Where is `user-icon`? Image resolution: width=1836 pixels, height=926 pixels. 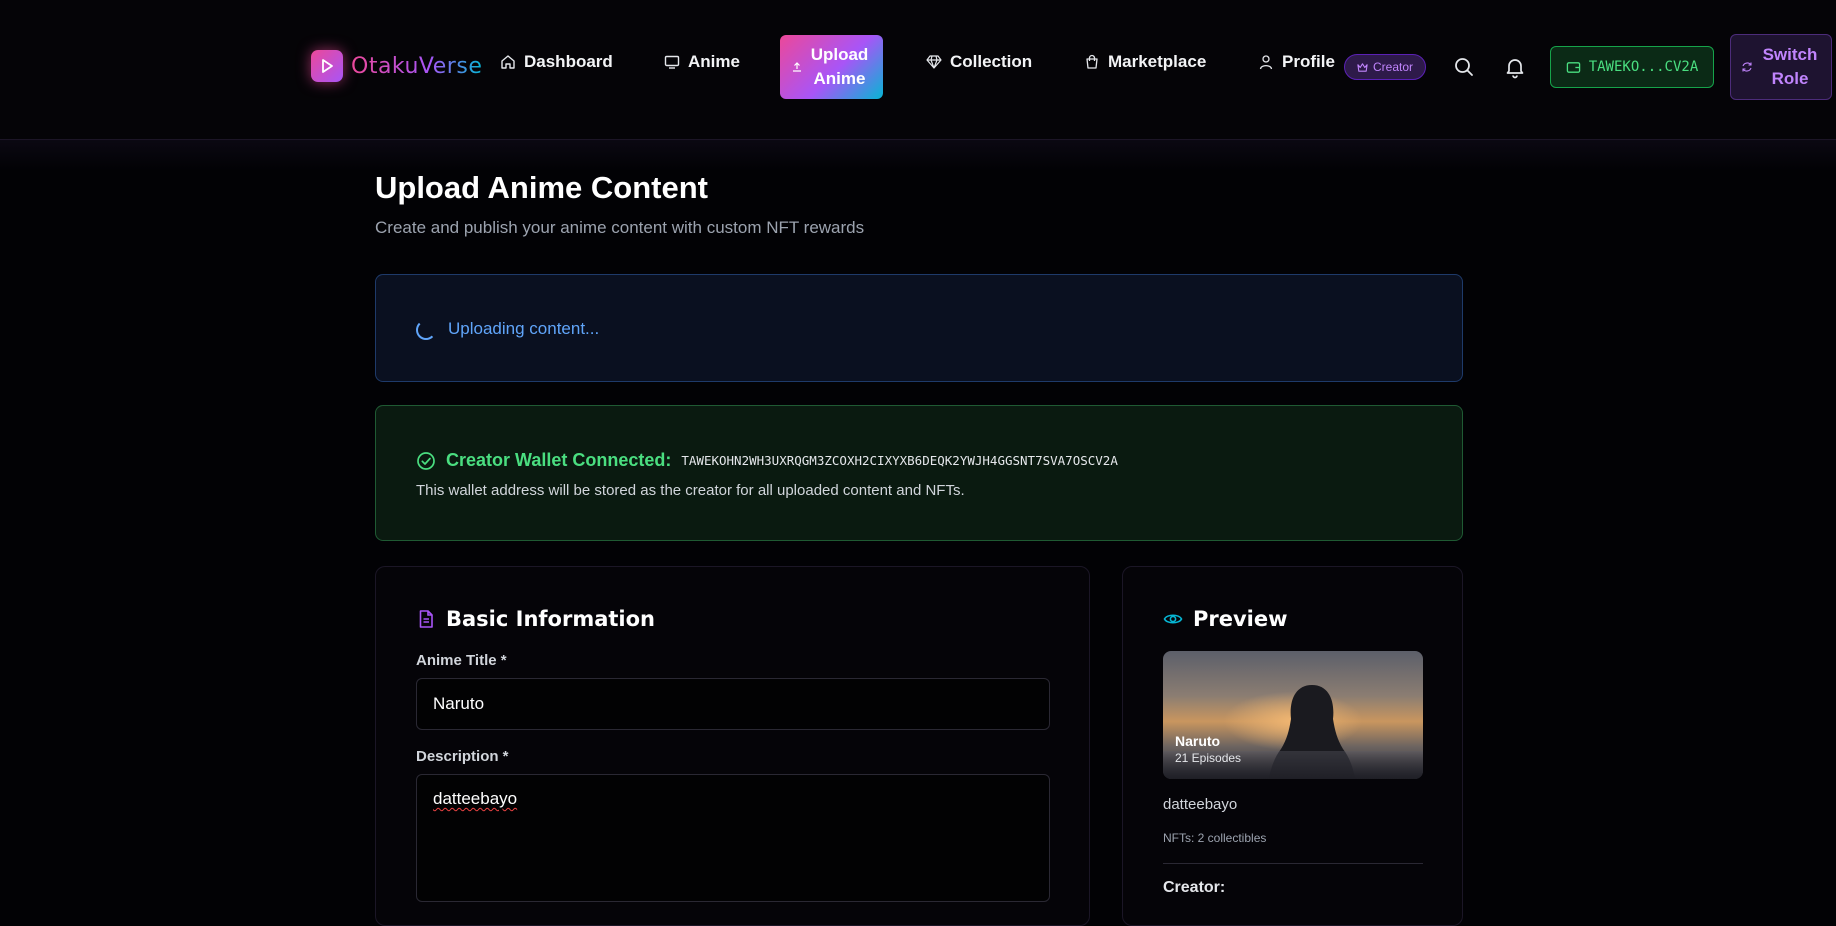 user-icon is located at coordinates (1266, 62).